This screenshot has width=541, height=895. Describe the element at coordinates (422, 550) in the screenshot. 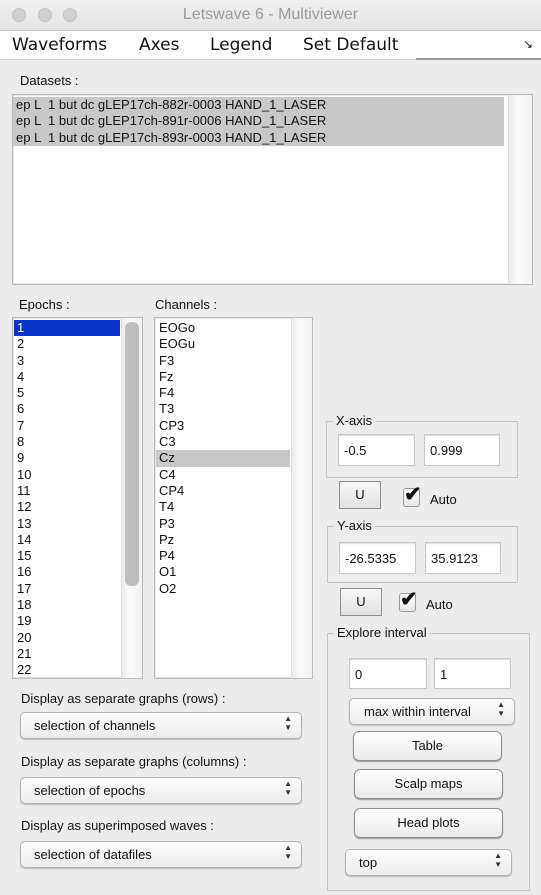

I see `yaxis-group: Y-axis -26.5335 35.9123` at that location.